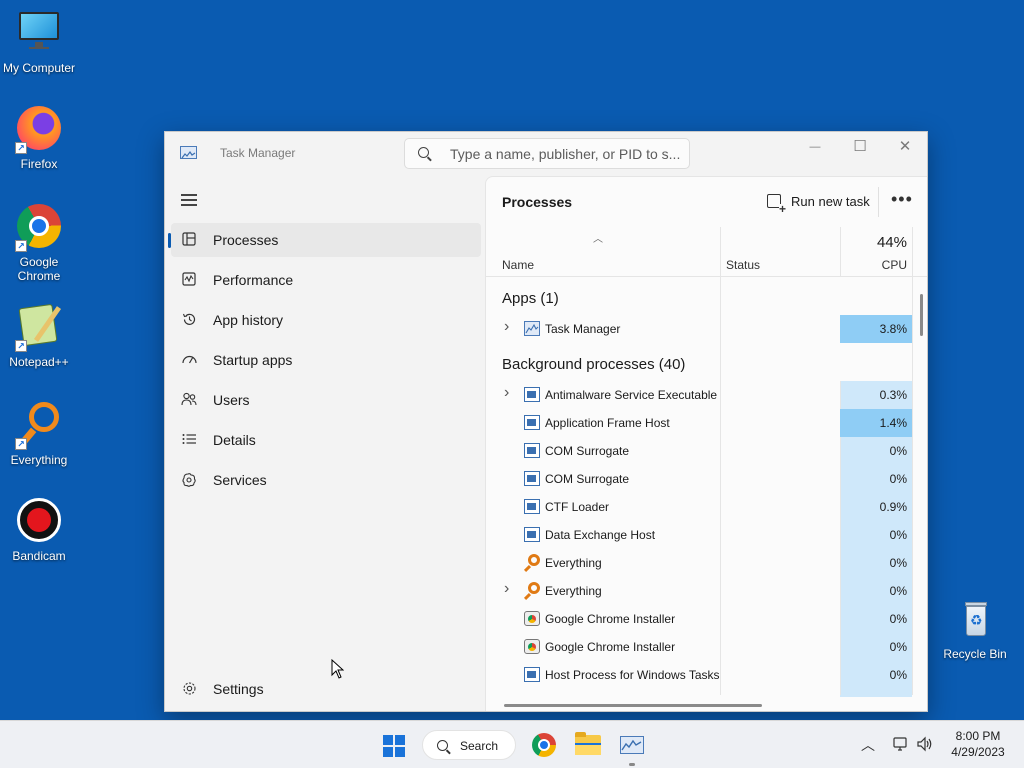 The width and height of the screenshot is (1024, 768). Describe the element at coordinates (39, 138) in the screenshot. I see `desktop-icon-firefox: ↗ Firefox` at that location.